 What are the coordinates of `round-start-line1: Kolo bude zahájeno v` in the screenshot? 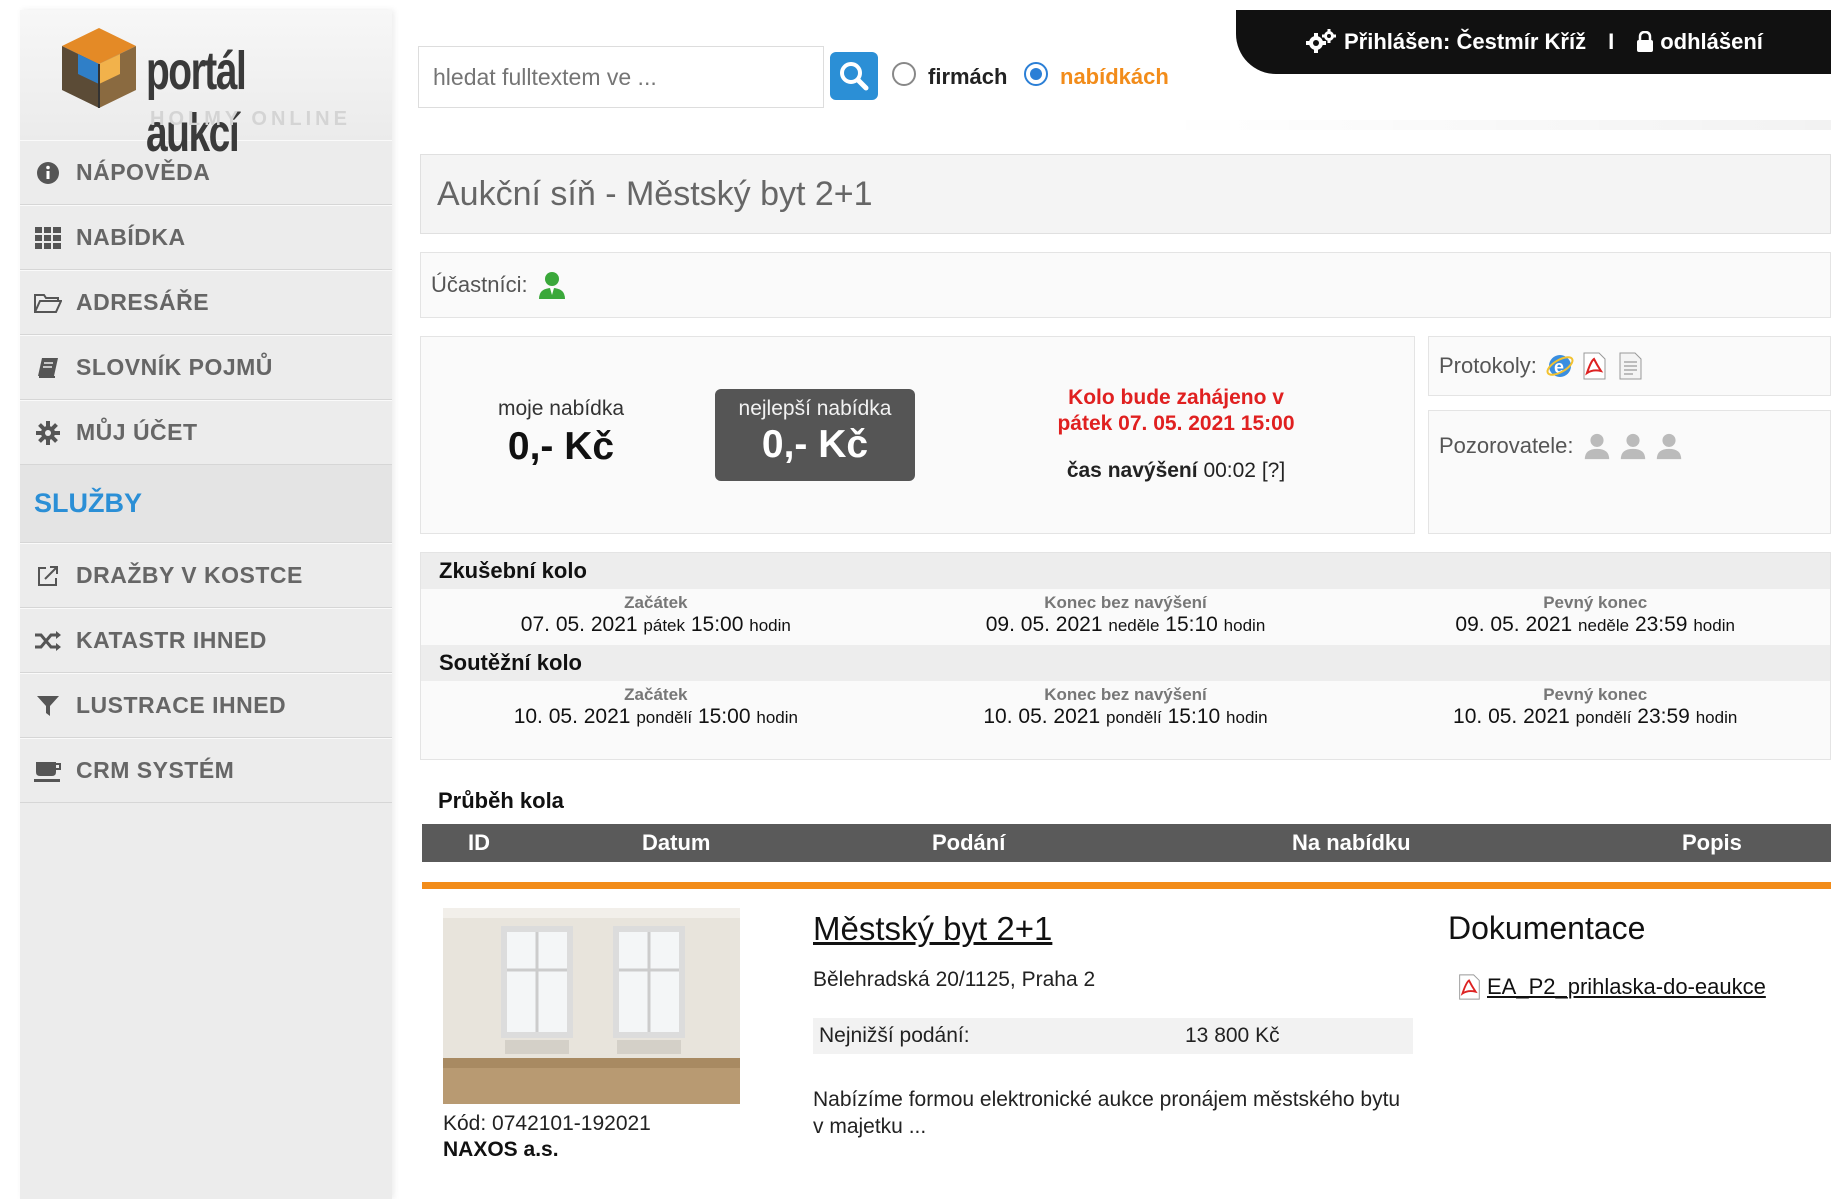 It's located at (1176, 397).